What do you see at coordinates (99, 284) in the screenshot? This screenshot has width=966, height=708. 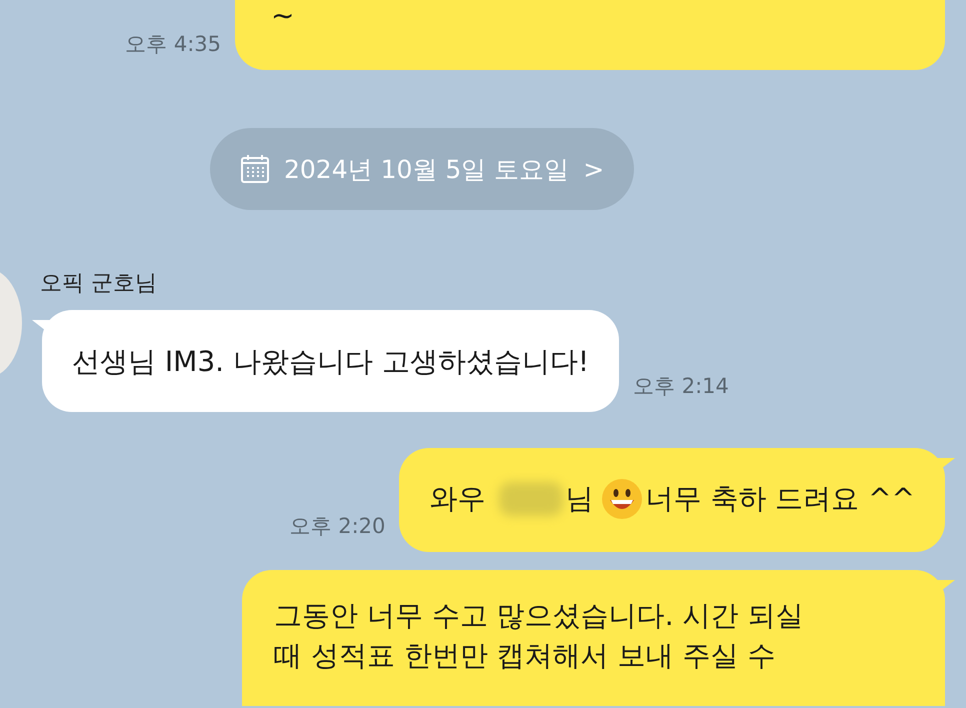 I see `sender-name: 오픽 군호님` at bounding box center [99, 284].